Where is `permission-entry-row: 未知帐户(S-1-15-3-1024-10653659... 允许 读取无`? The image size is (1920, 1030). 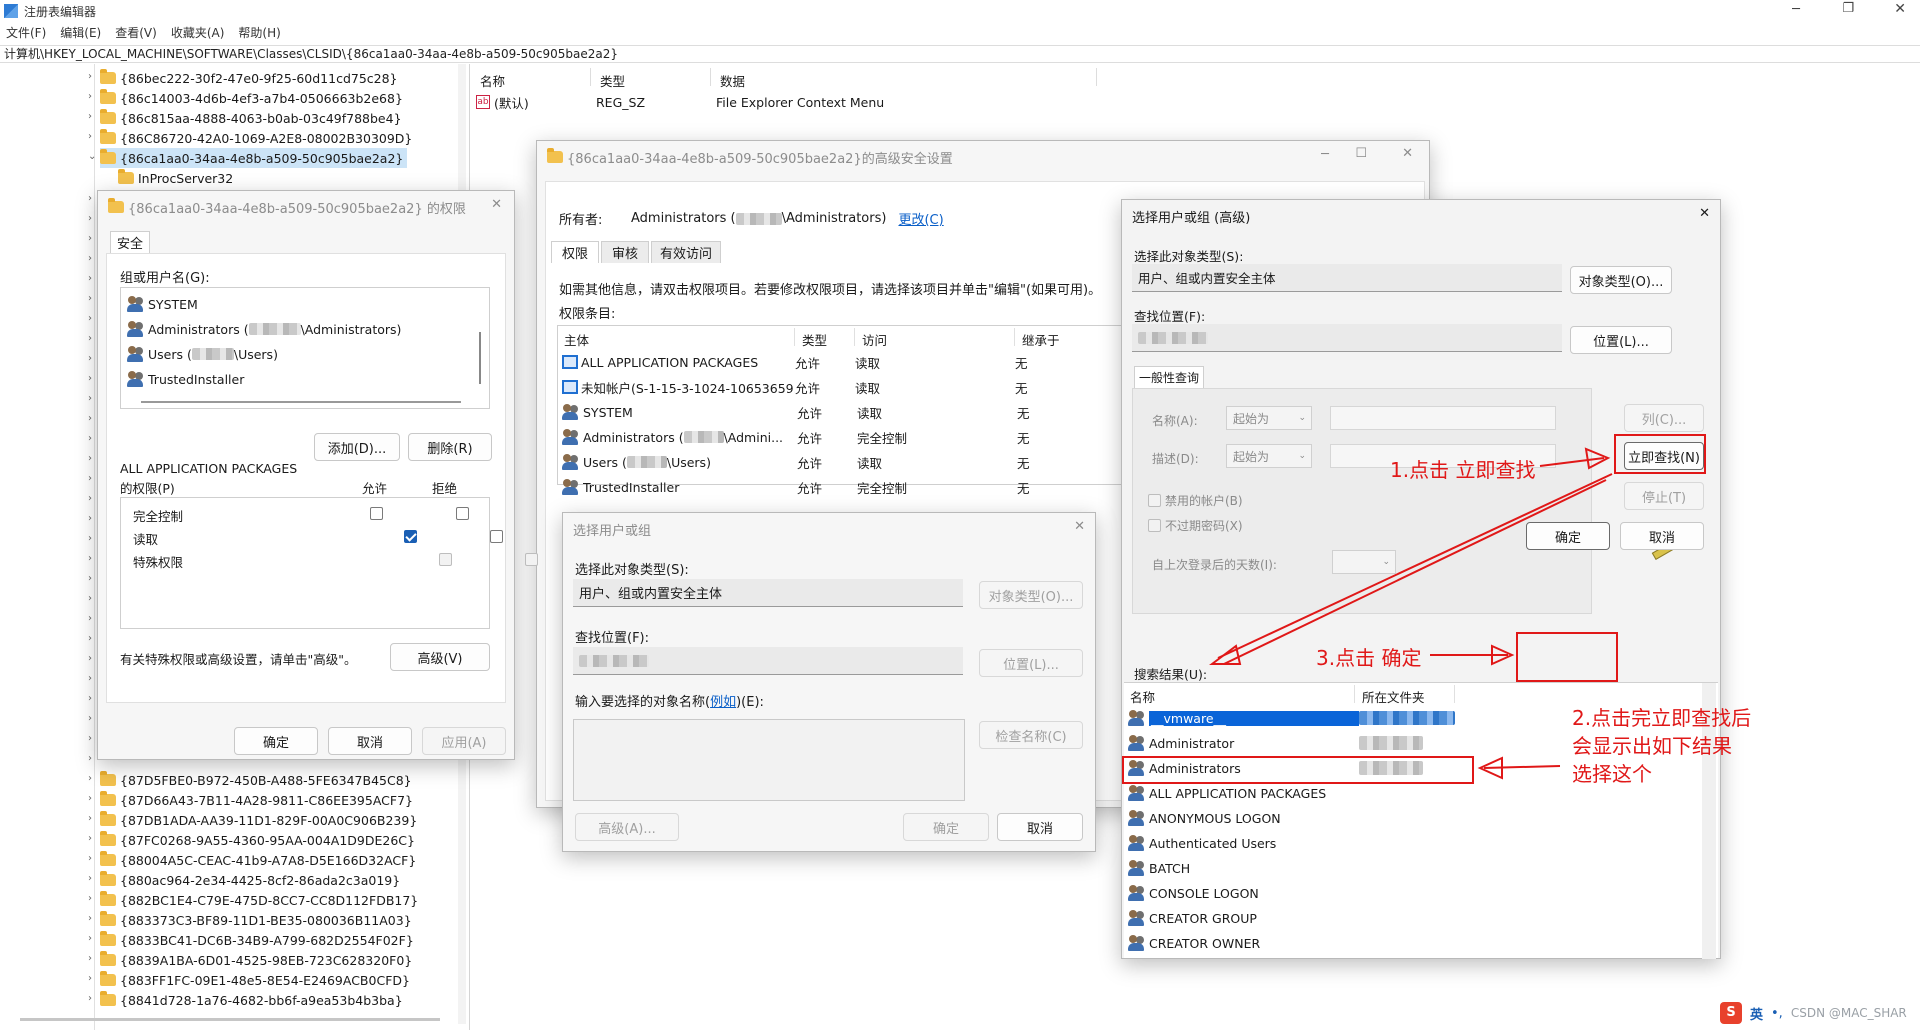
permission-entry-row: 未知帐户(S-1-15-3-1024-10653659... 允许 读取无 is located at coordinates (822, 387).